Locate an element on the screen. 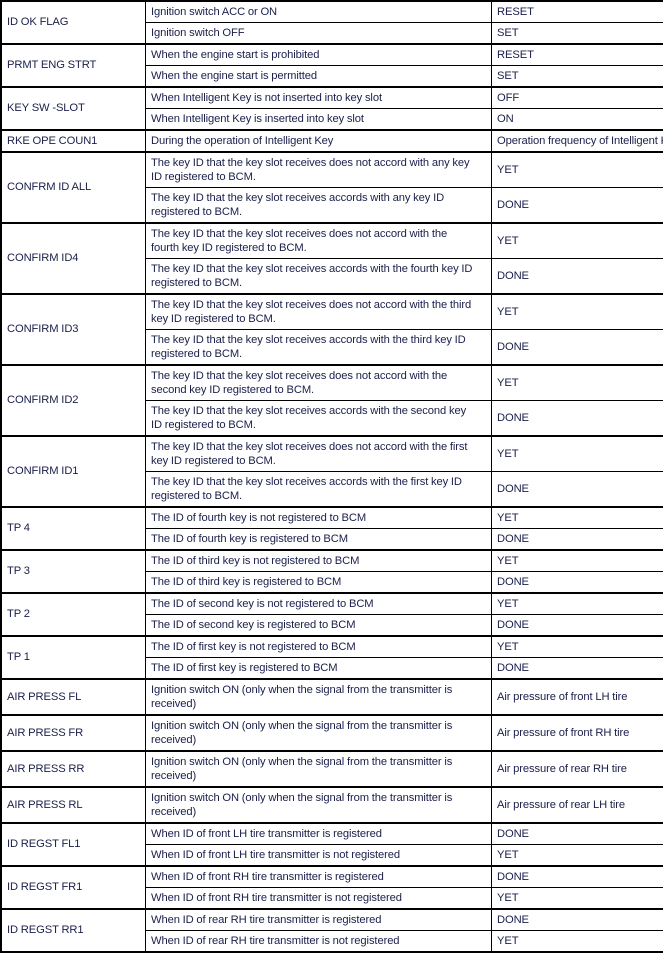 This screenshot has height=953, width=663. condition-text: Ignition switch ACC or ON is located at coordinates (214, 12).